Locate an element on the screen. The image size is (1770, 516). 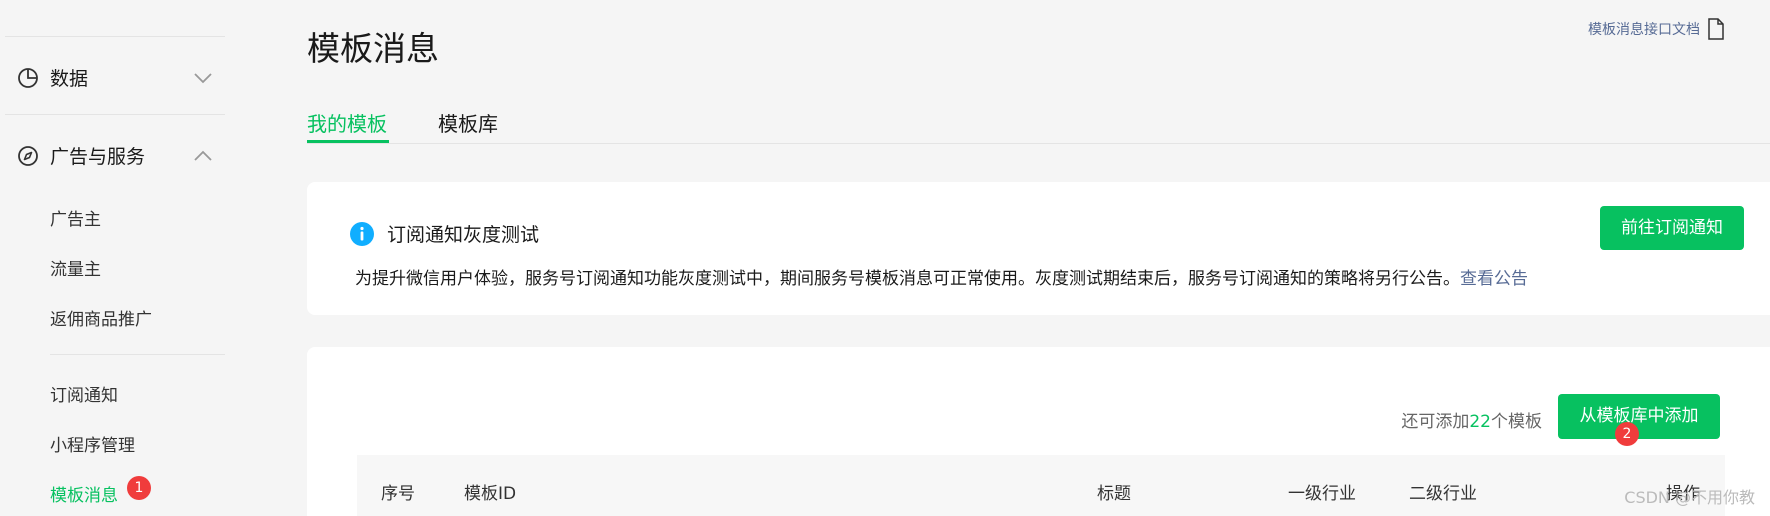
column-header-template-id: 模板ID is located at coordinates (490, 494).